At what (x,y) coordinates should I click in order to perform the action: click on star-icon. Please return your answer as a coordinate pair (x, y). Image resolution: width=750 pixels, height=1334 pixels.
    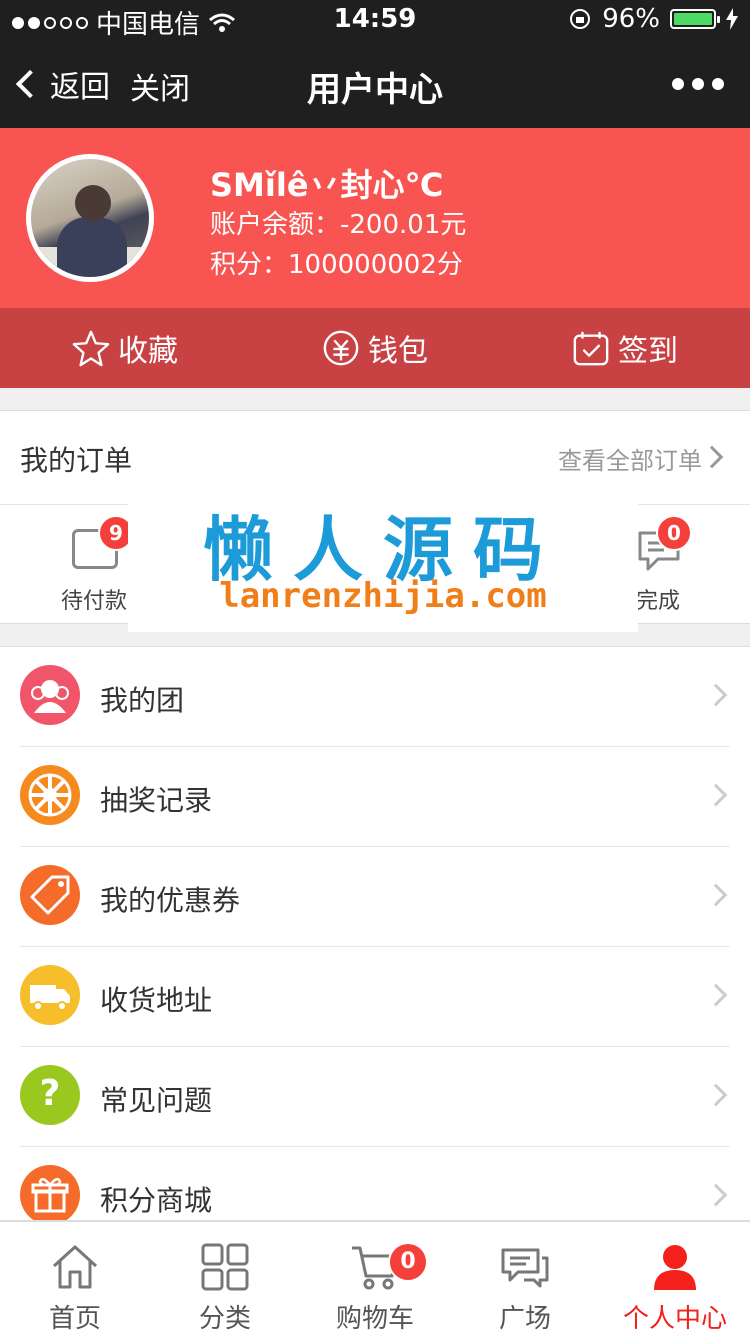
    Looking at the image, I should click on (91, 348).